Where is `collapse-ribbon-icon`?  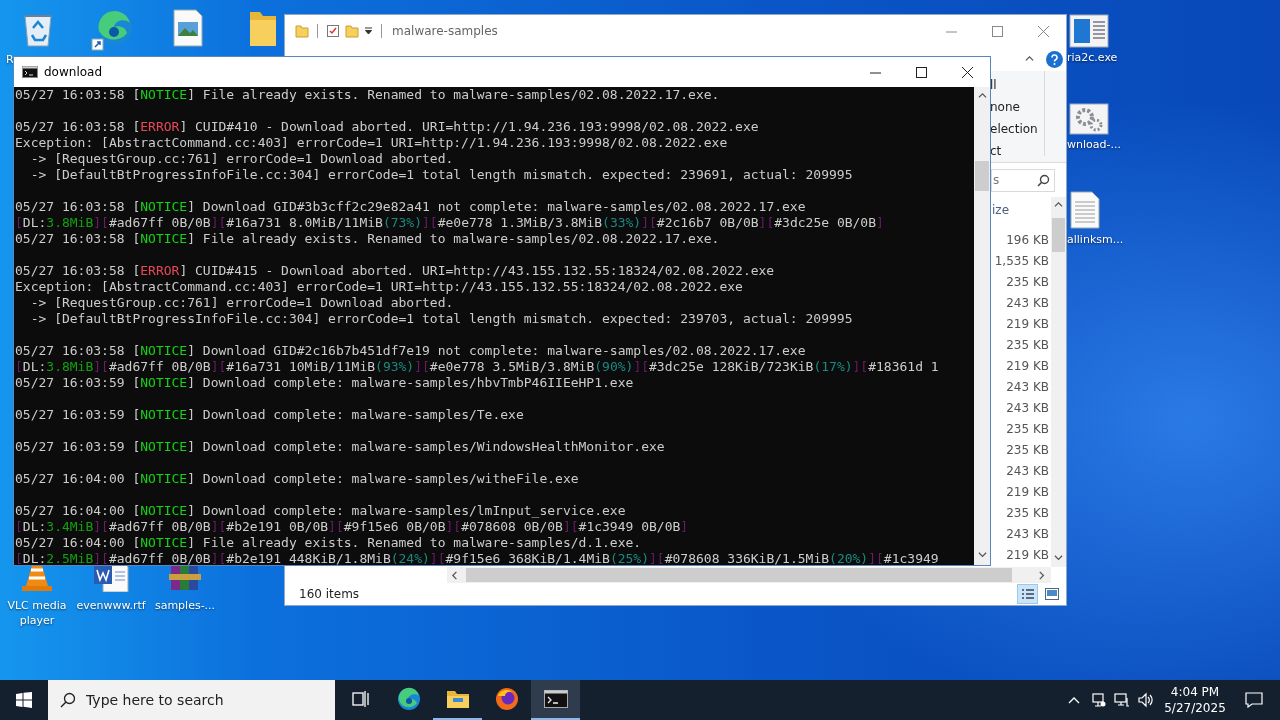 collapse-ribbon-icon is located at coordinates (1029, 59).